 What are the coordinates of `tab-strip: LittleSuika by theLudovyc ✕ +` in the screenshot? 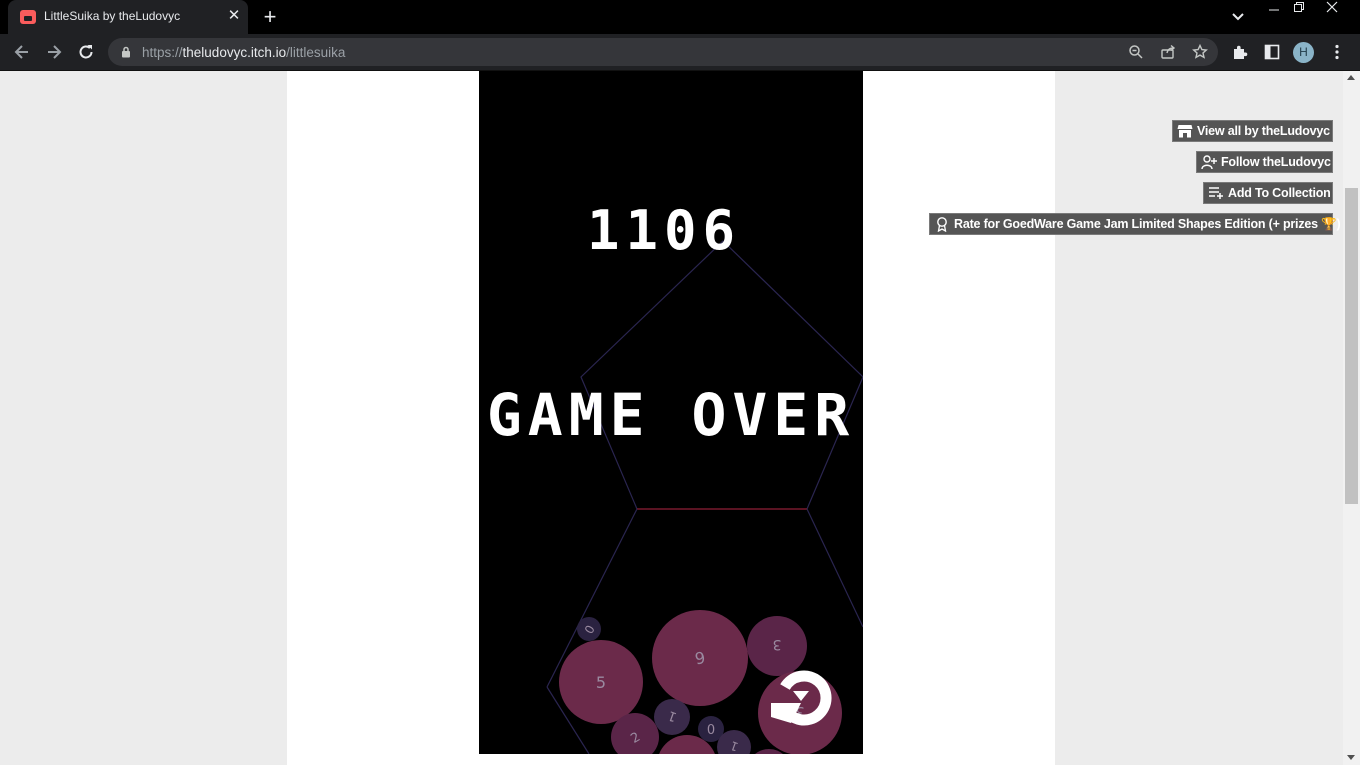 It's located at (680, 17).